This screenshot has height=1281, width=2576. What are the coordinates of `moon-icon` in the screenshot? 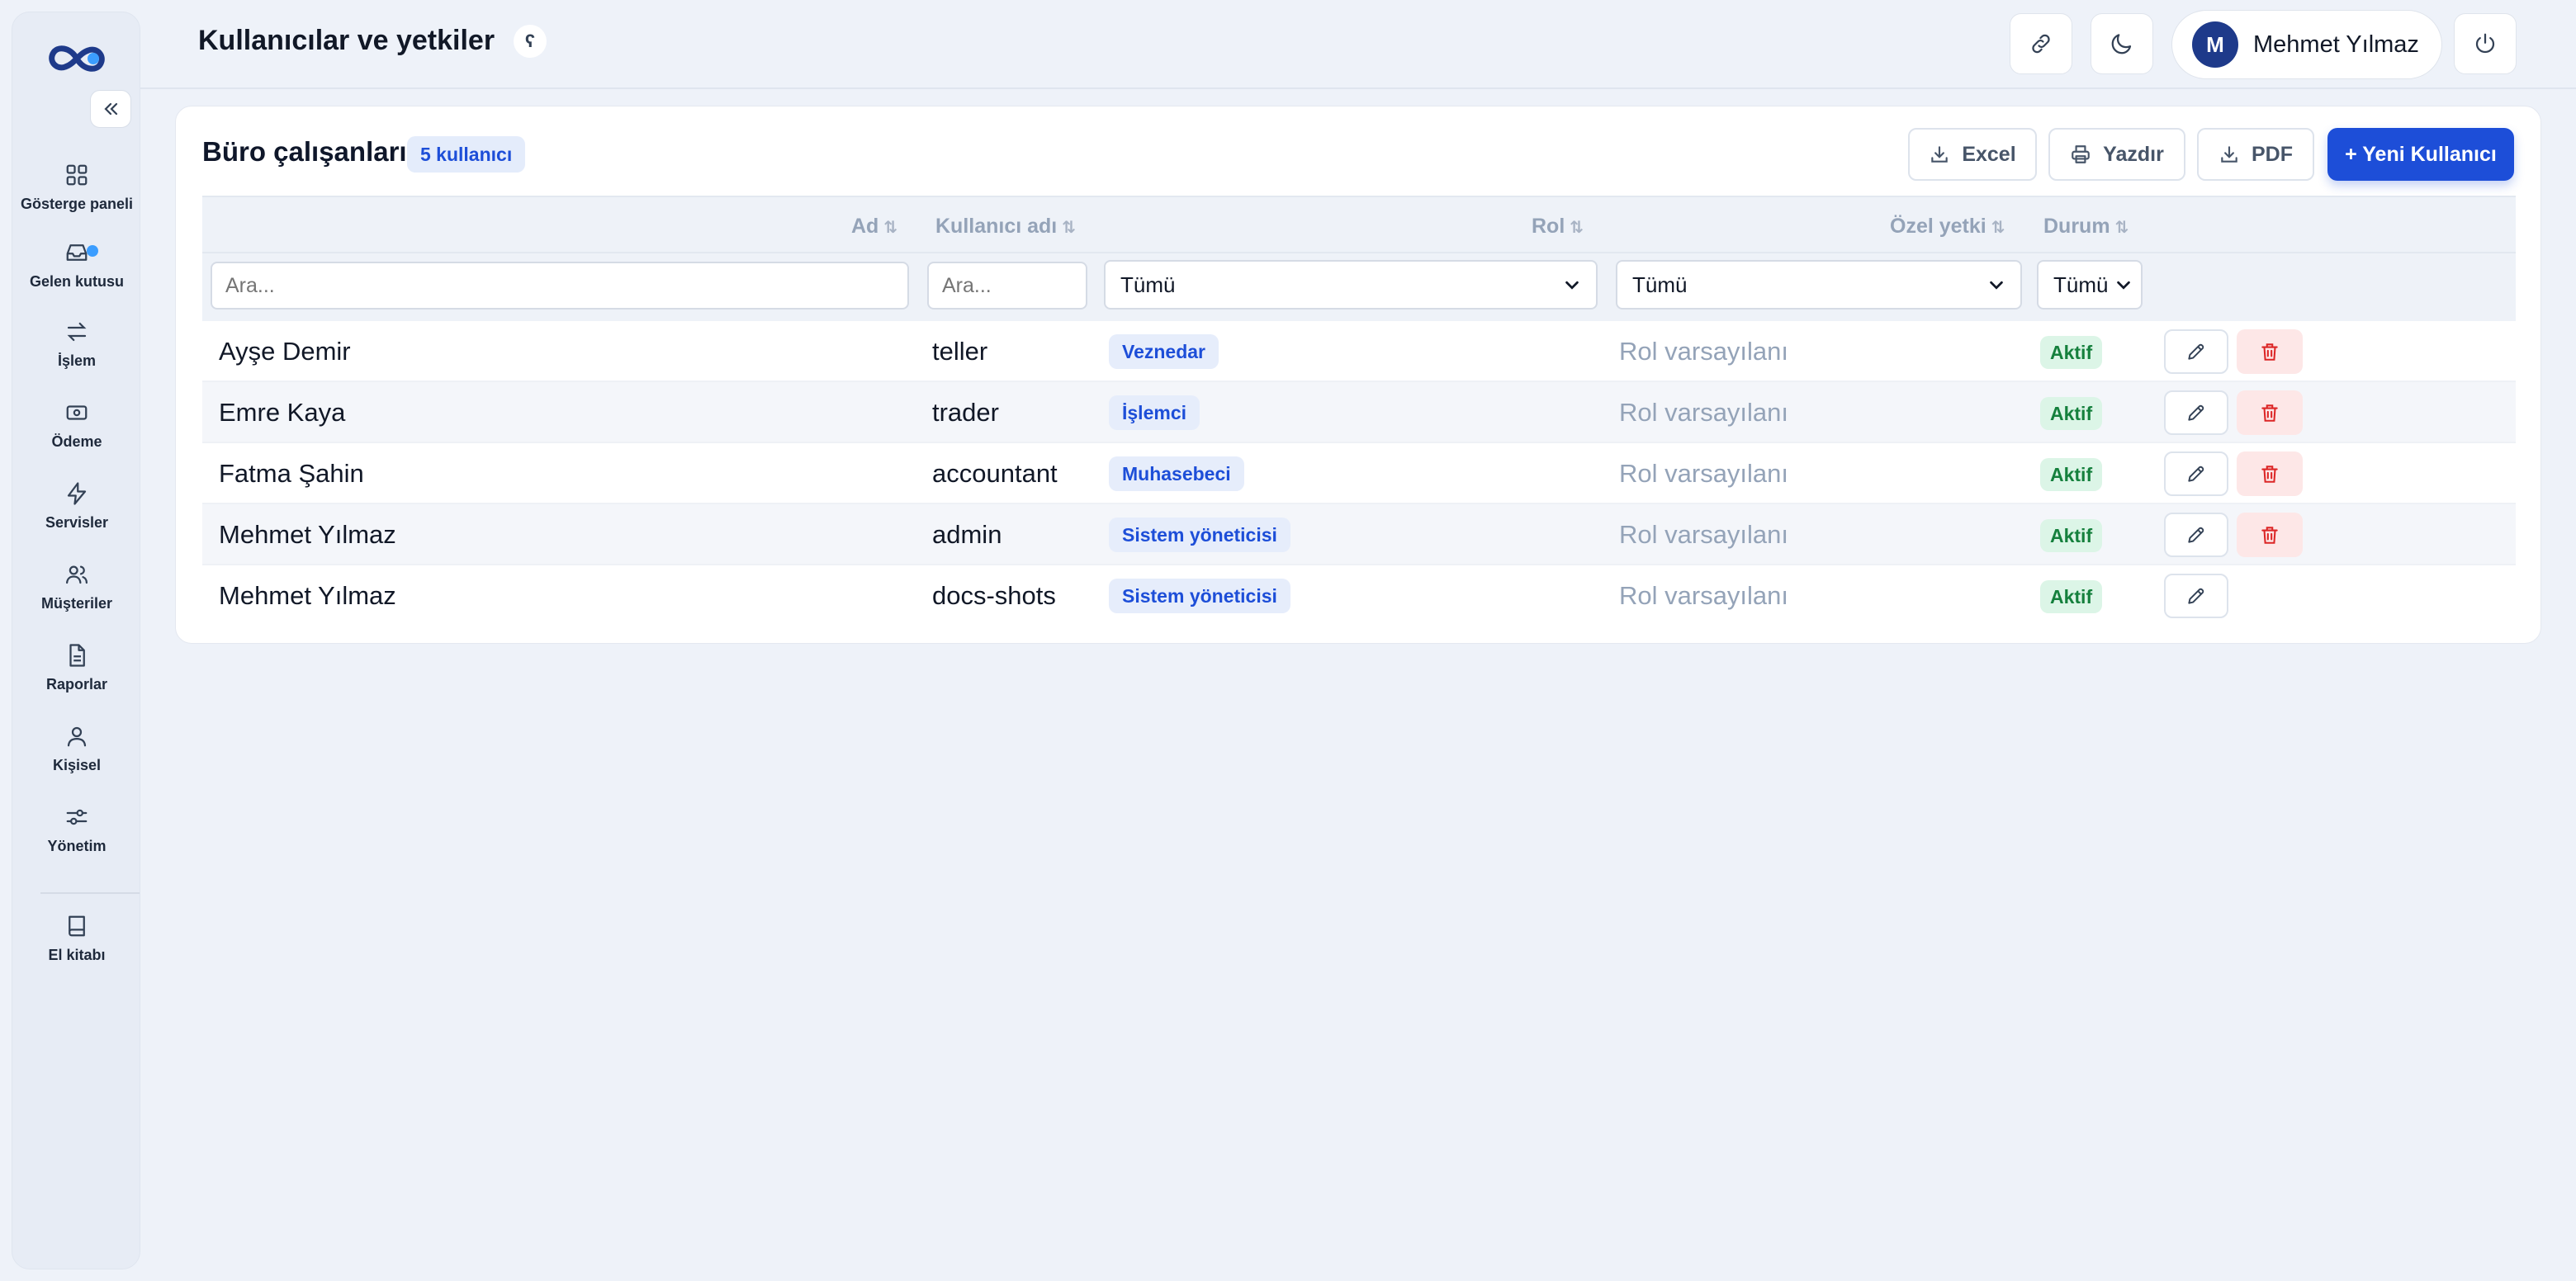 It's located at (2121, 44).